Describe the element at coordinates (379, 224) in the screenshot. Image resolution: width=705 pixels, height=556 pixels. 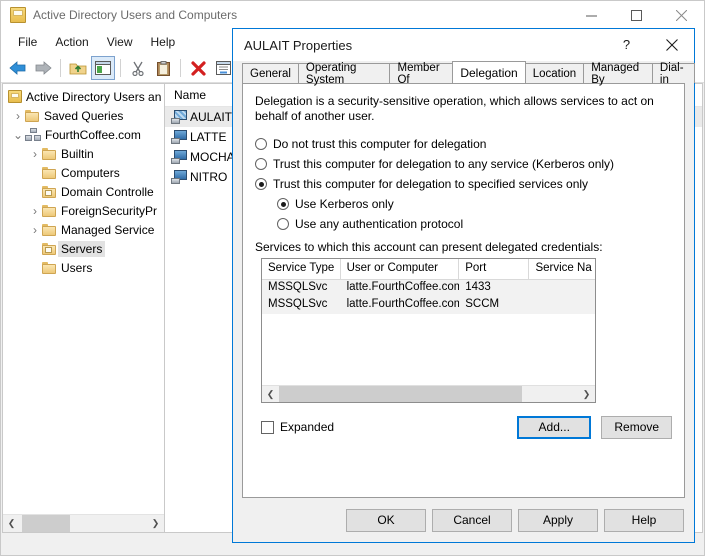
I see `radio-label: Use any authentication protocol` at that location.